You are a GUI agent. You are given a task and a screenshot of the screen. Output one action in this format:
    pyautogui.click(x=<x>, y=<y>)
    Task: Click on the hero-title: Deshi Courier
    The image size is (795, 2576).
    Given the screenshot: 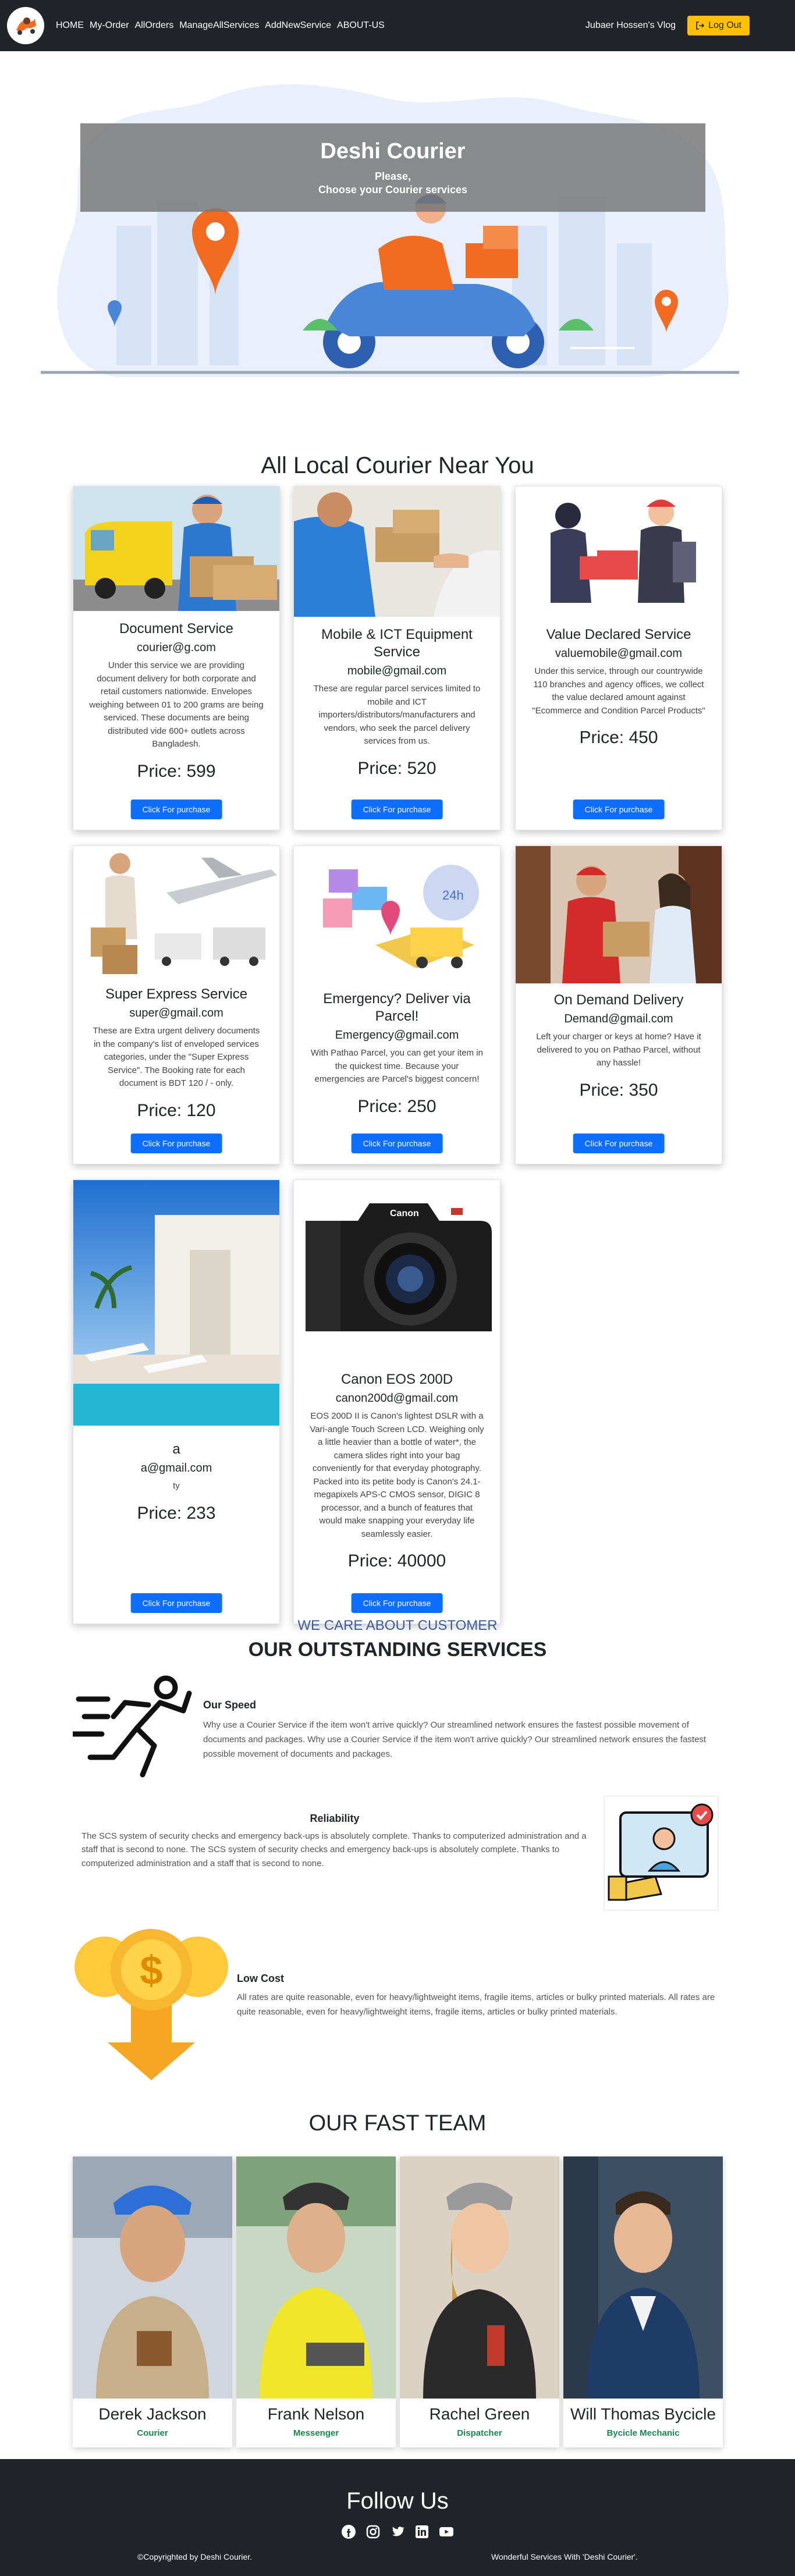 What is the action you would take?
    pyautogui.click(x=393, y=152)
    